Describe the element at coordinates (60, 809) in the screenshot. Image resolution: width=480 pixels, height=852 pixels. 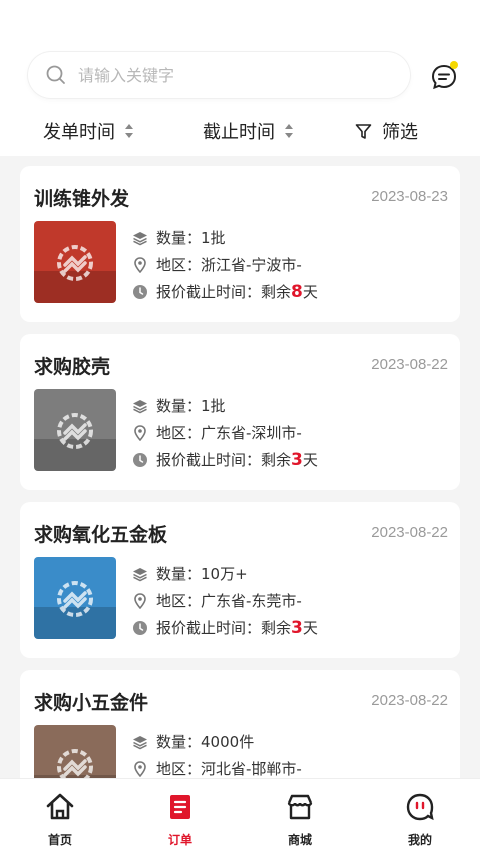
I see `home-icon` at that location.